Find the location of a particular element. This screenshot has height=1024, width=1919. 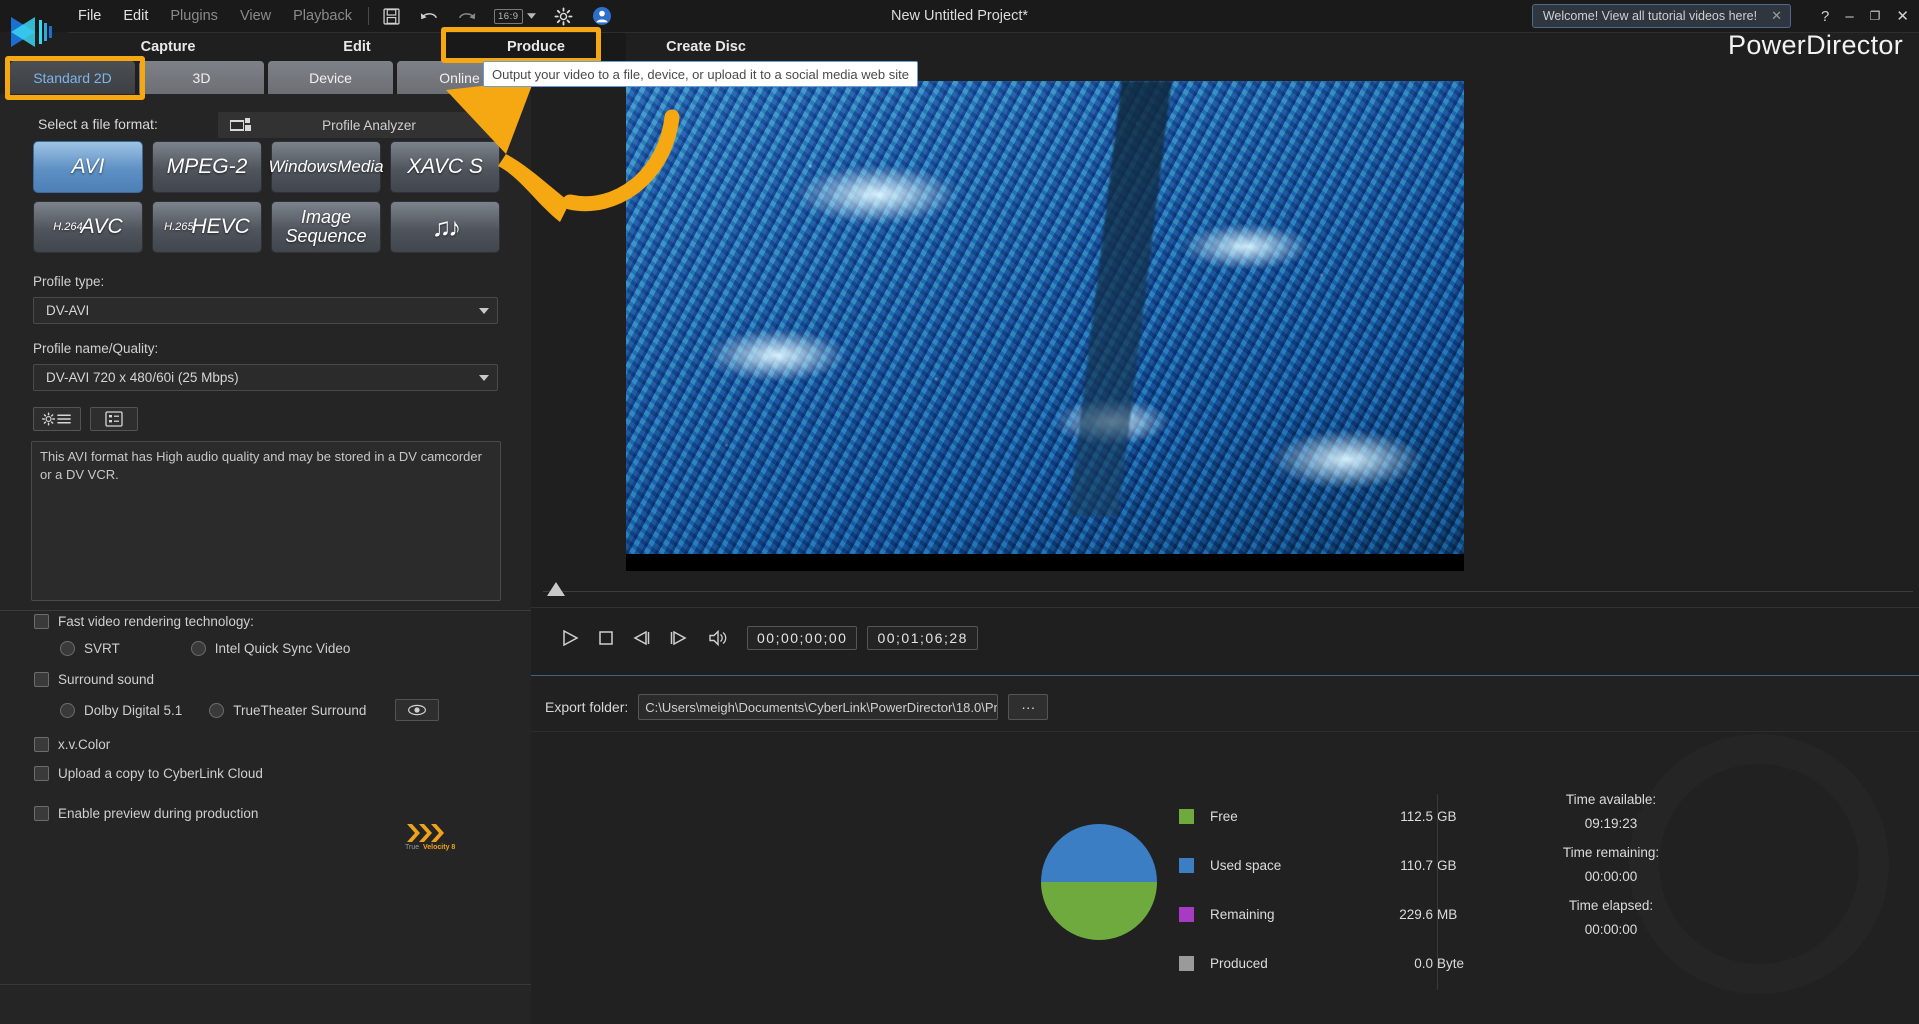

tab-3d: 3D is located at coordinates (201, 77).